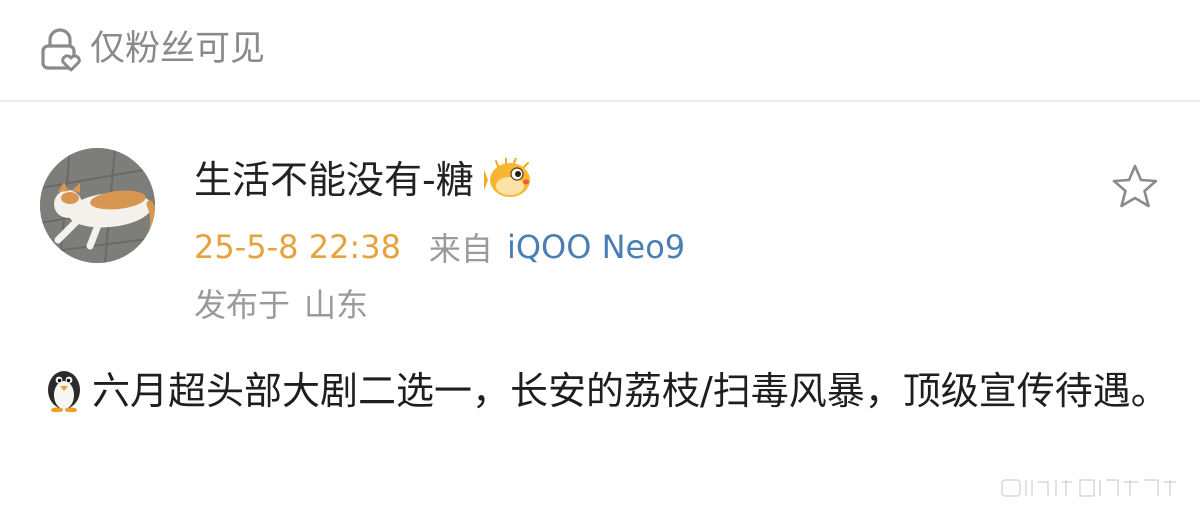 The height and width of the screenshot is (511, 1200). I want to click on lock-heart-icon, so click(61, 49).